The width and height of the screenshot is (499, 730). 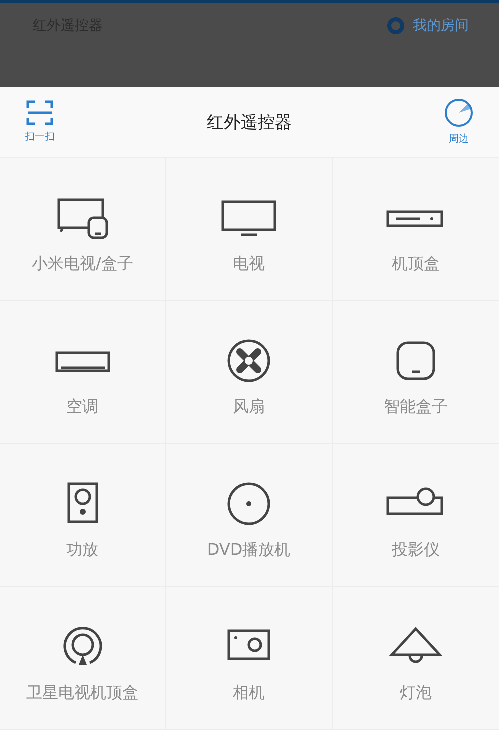 I want to click on scan-icon, so click(x=40, y=113).